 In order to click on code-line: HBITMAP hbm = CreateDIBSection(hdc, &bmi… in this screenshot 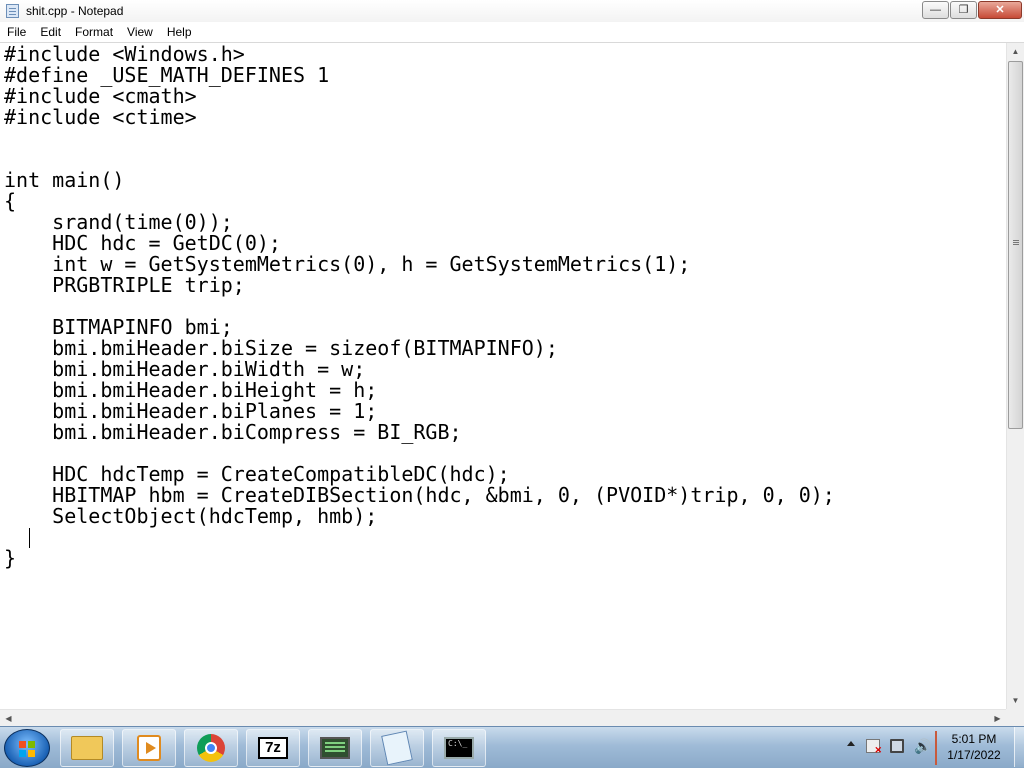, I will do `click(419, 495)`.